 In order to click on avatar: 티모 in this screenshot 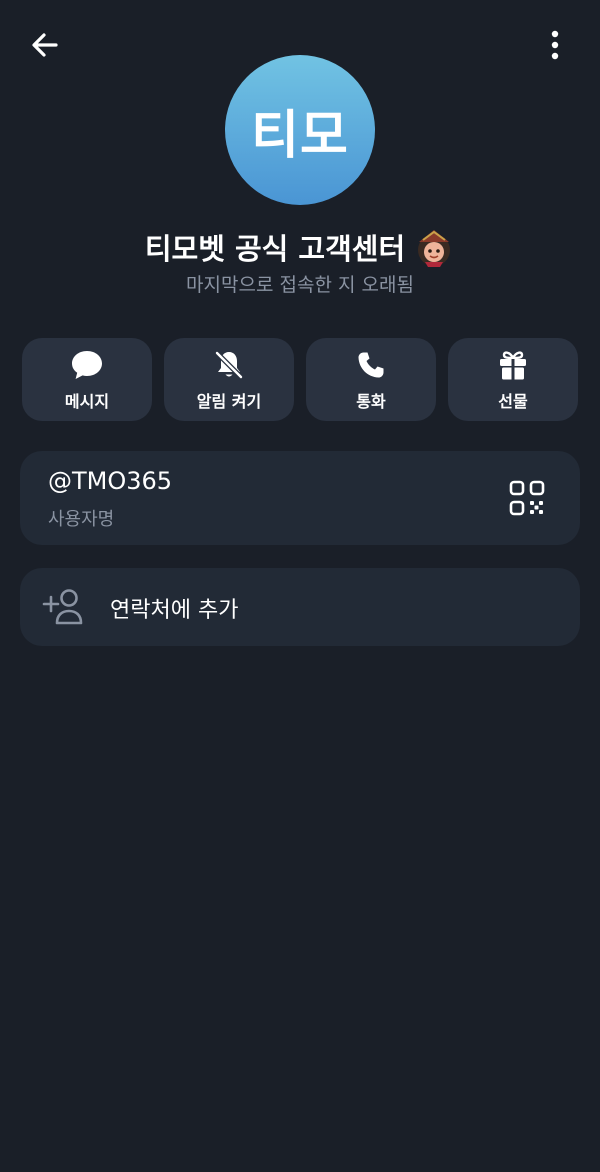, I will do `click(300, 130)`.